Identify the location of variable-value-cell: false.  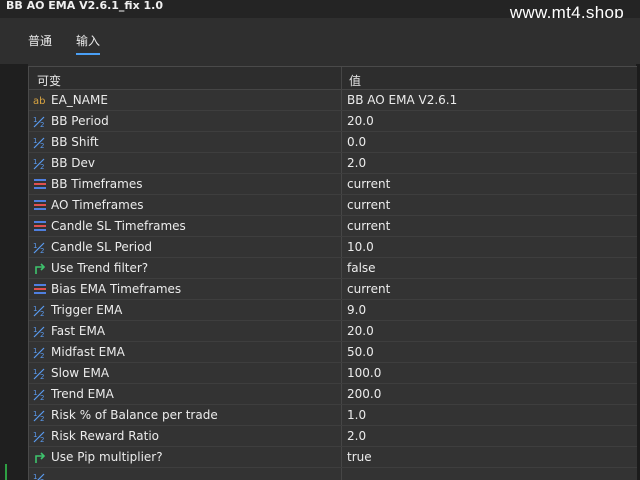
(490, 268).